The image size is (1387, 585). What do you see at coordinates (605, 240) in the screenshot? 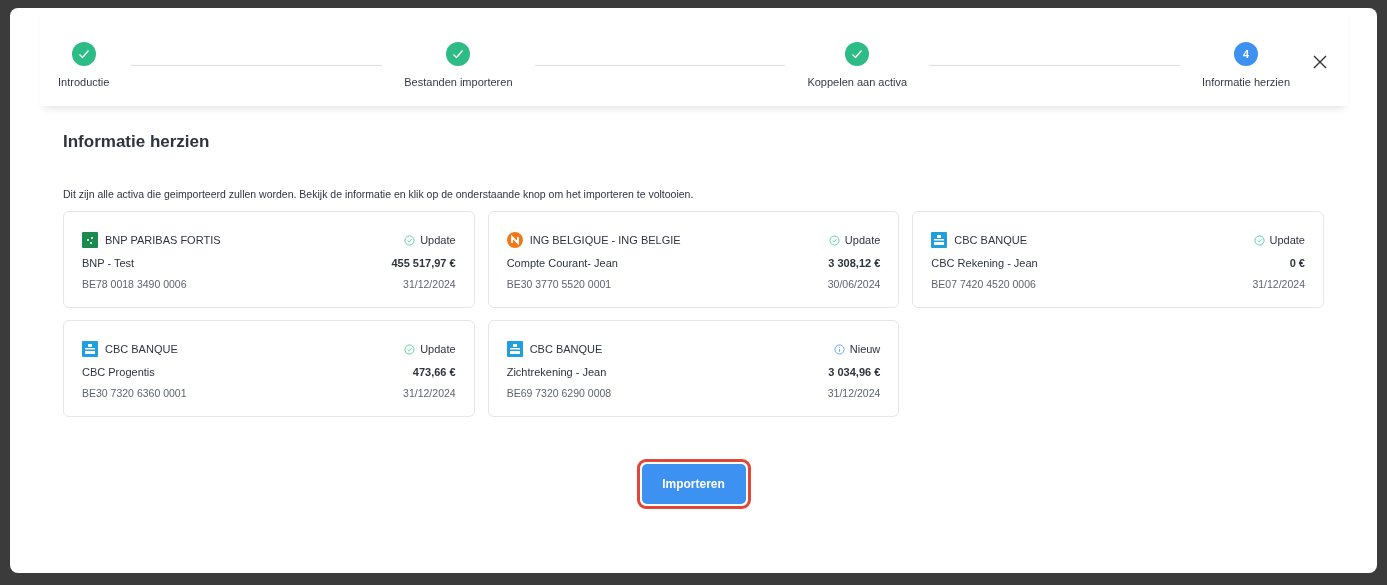
I see `bank-name: ING BELGIQUE - ING BELGIE` at bounding box center [605, 240].